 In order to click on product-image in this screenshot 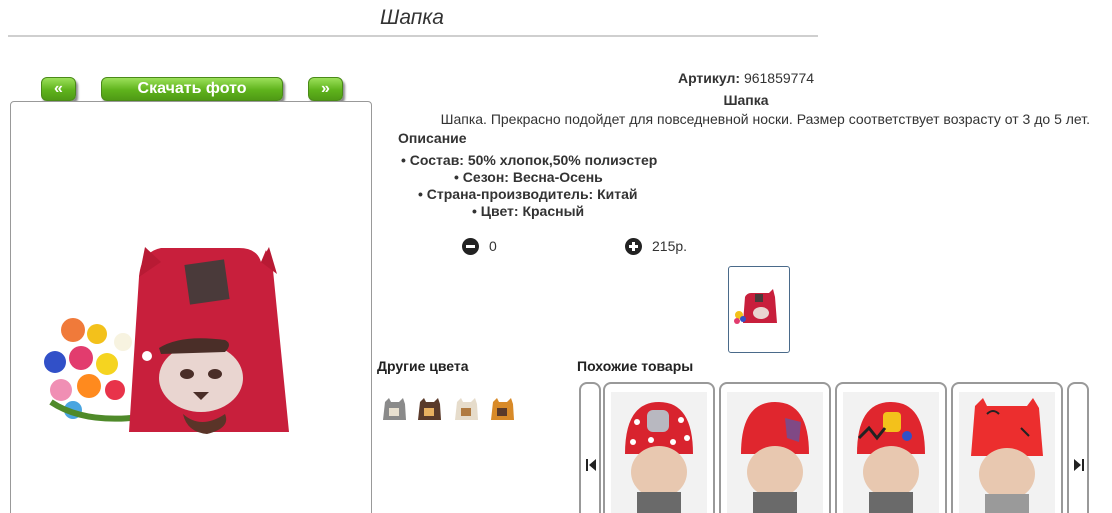, I will do `click(166, 340)`.